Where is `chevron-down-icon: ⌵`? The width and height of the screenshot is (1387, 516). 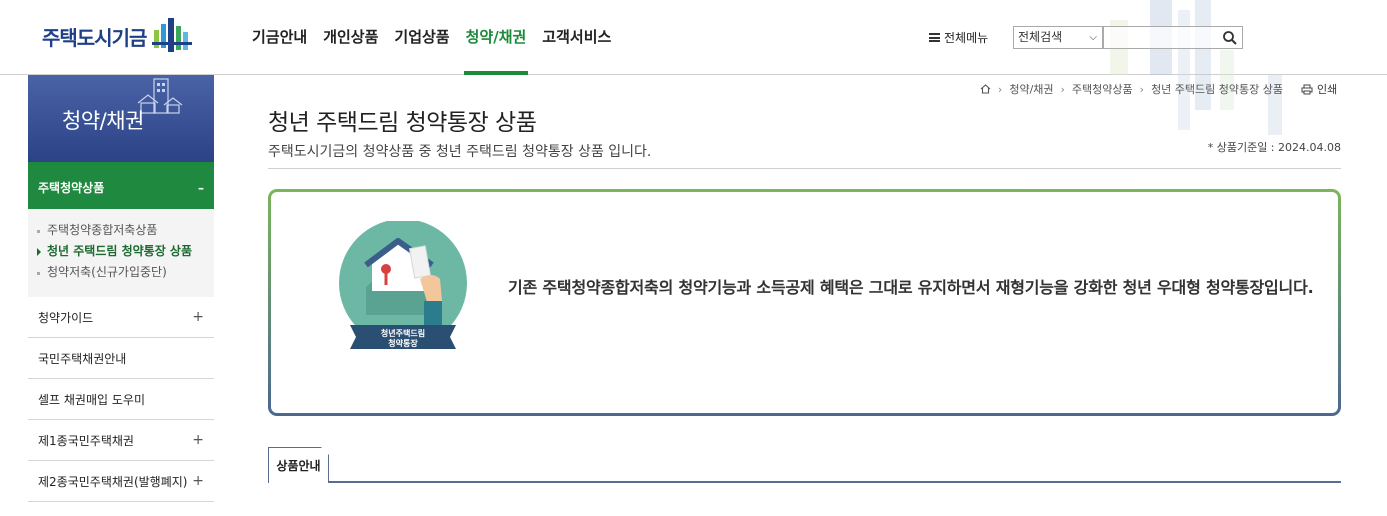
chevron-down-icon: ⌵ is located at coordinates (1093, 37).